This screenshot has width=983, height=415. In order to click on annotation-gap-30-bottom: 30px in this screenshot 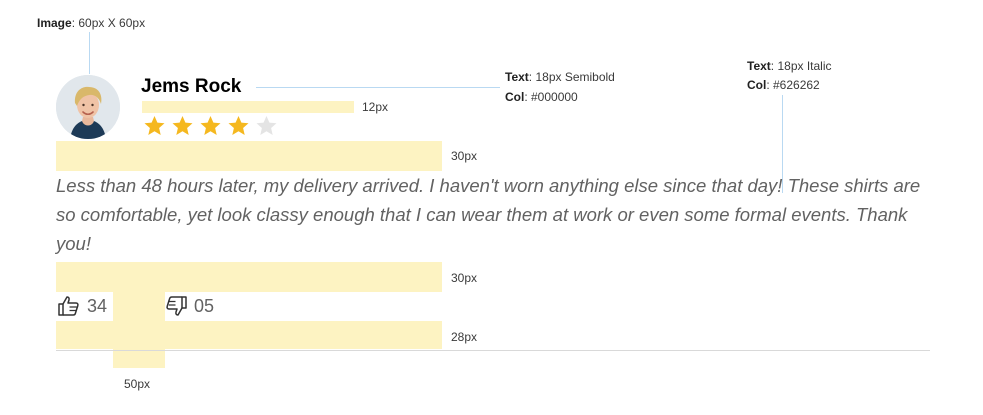, I will do `click(464, 278)`.